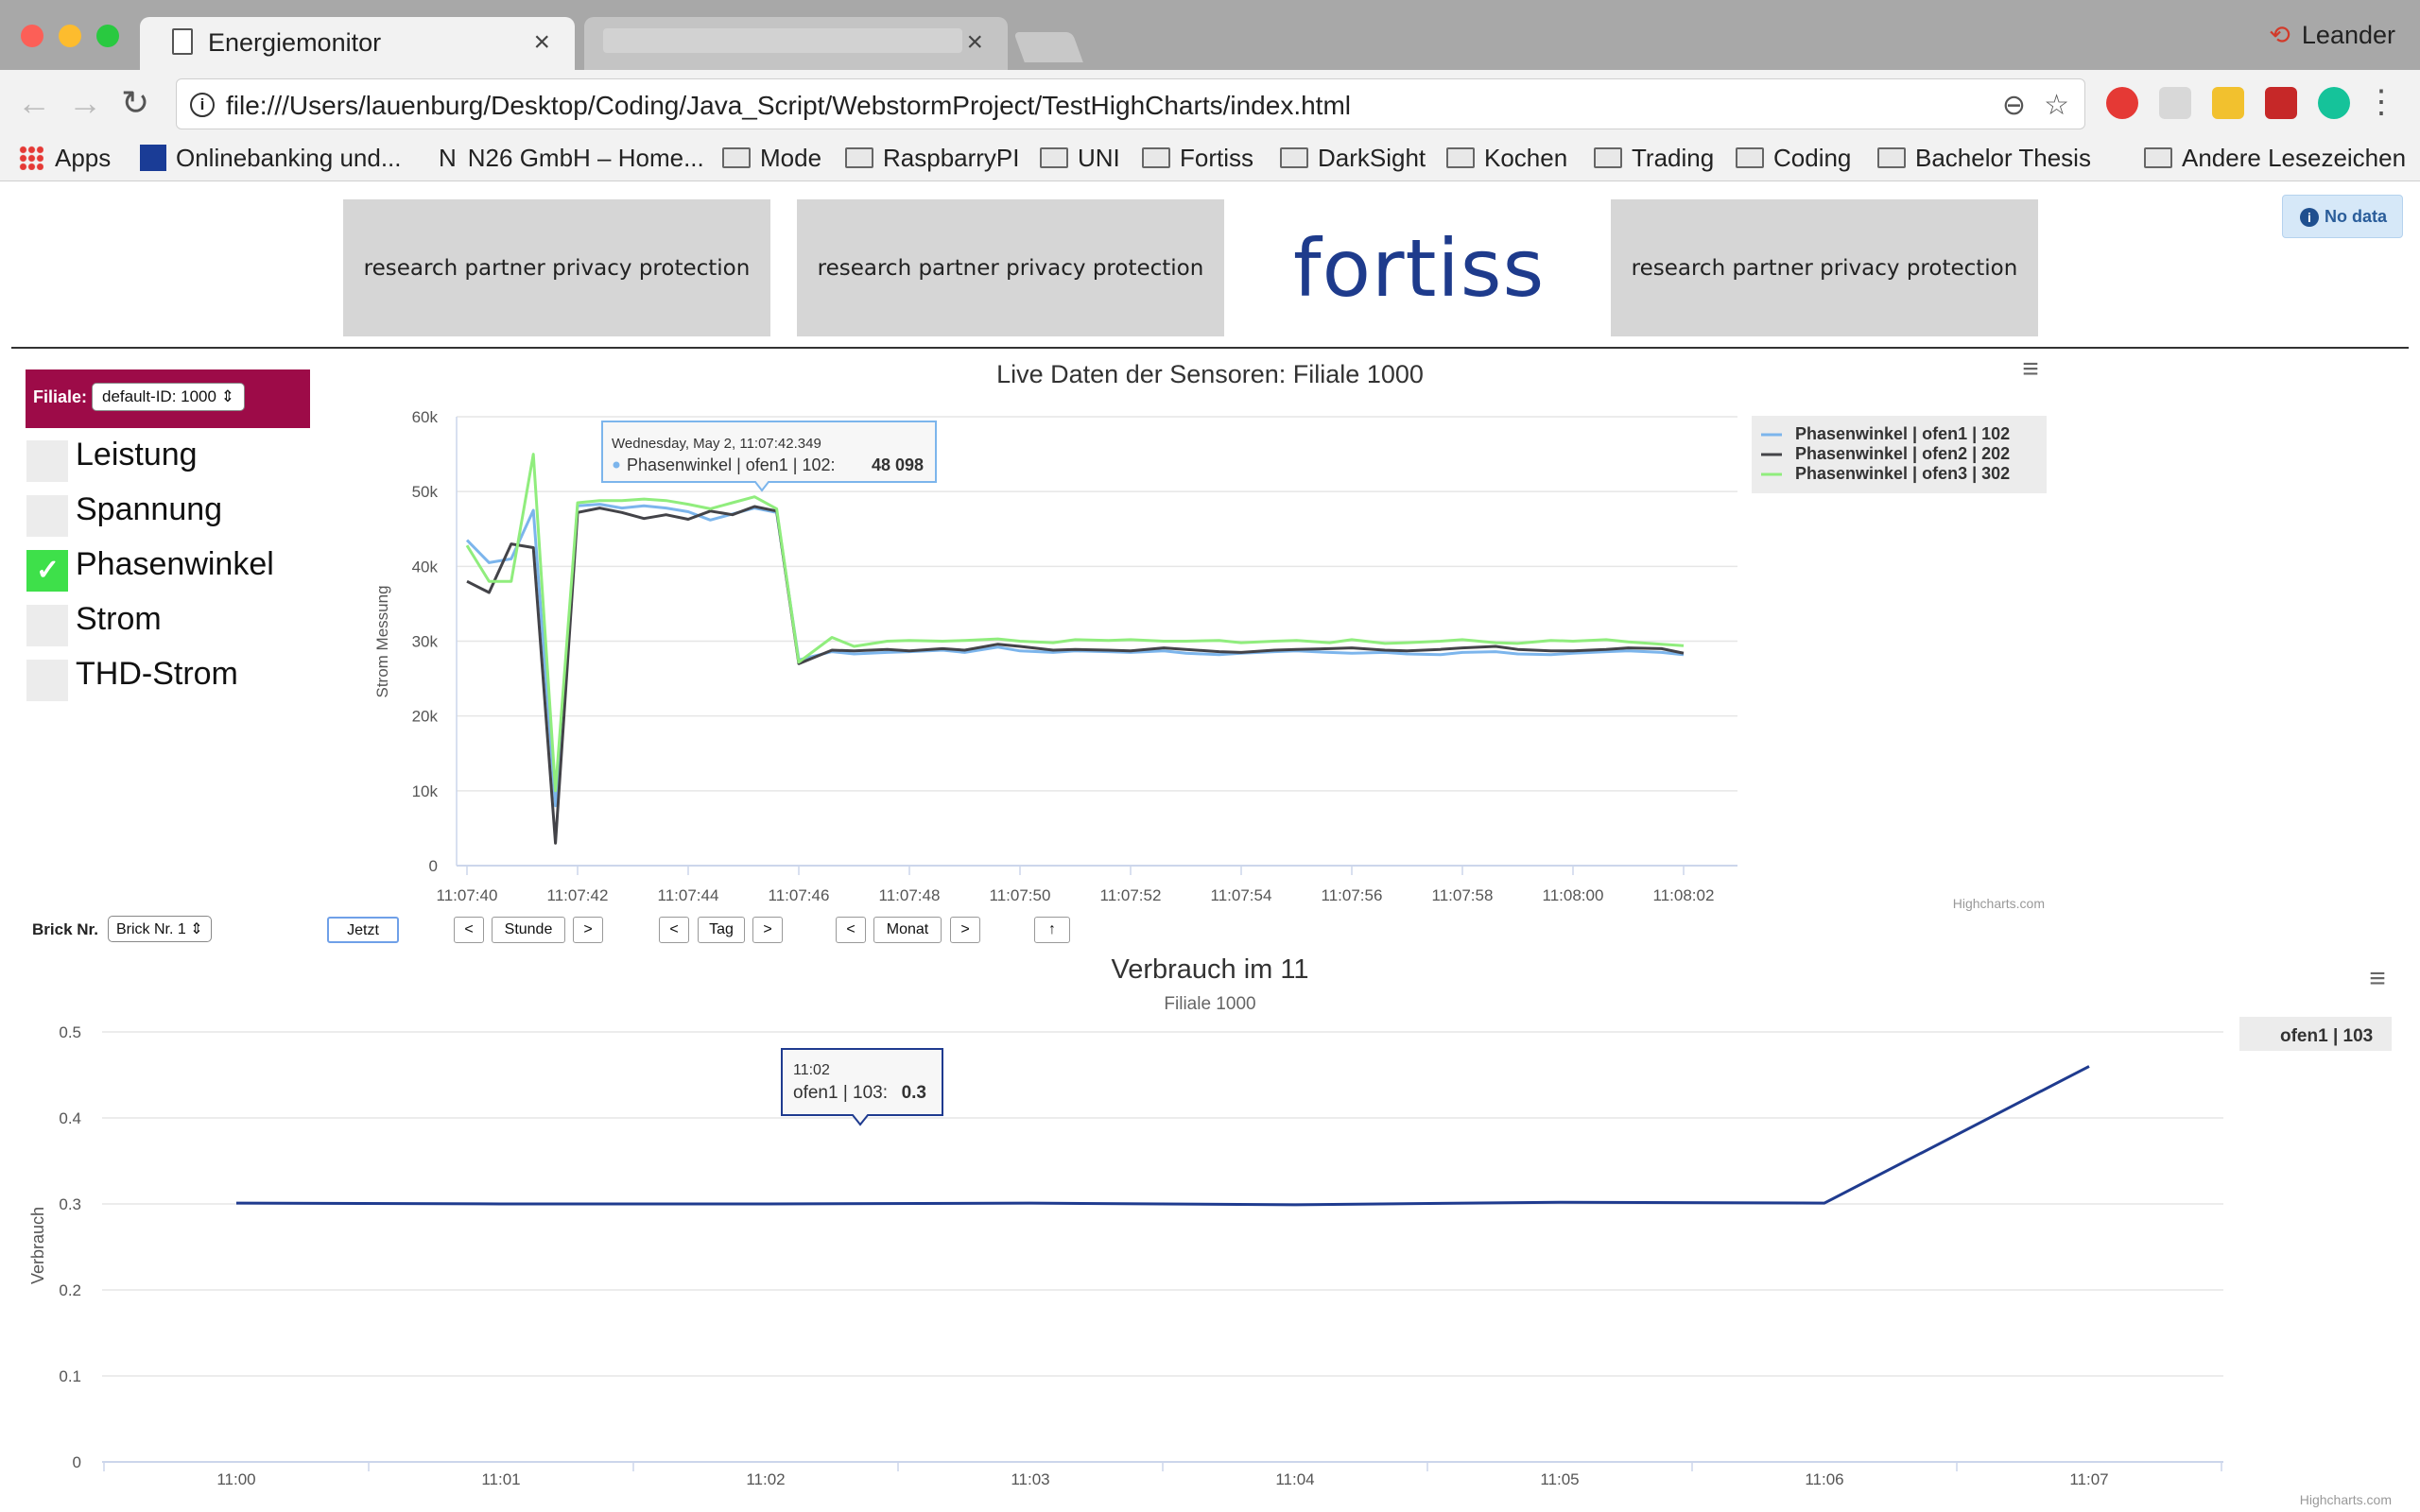 The height and width of the screenshot is (1512, 2420). What do you see at coordinates (149, 509) in the screenshot?
I see `measure-label: Spannung` at bounding box center [149, 509].